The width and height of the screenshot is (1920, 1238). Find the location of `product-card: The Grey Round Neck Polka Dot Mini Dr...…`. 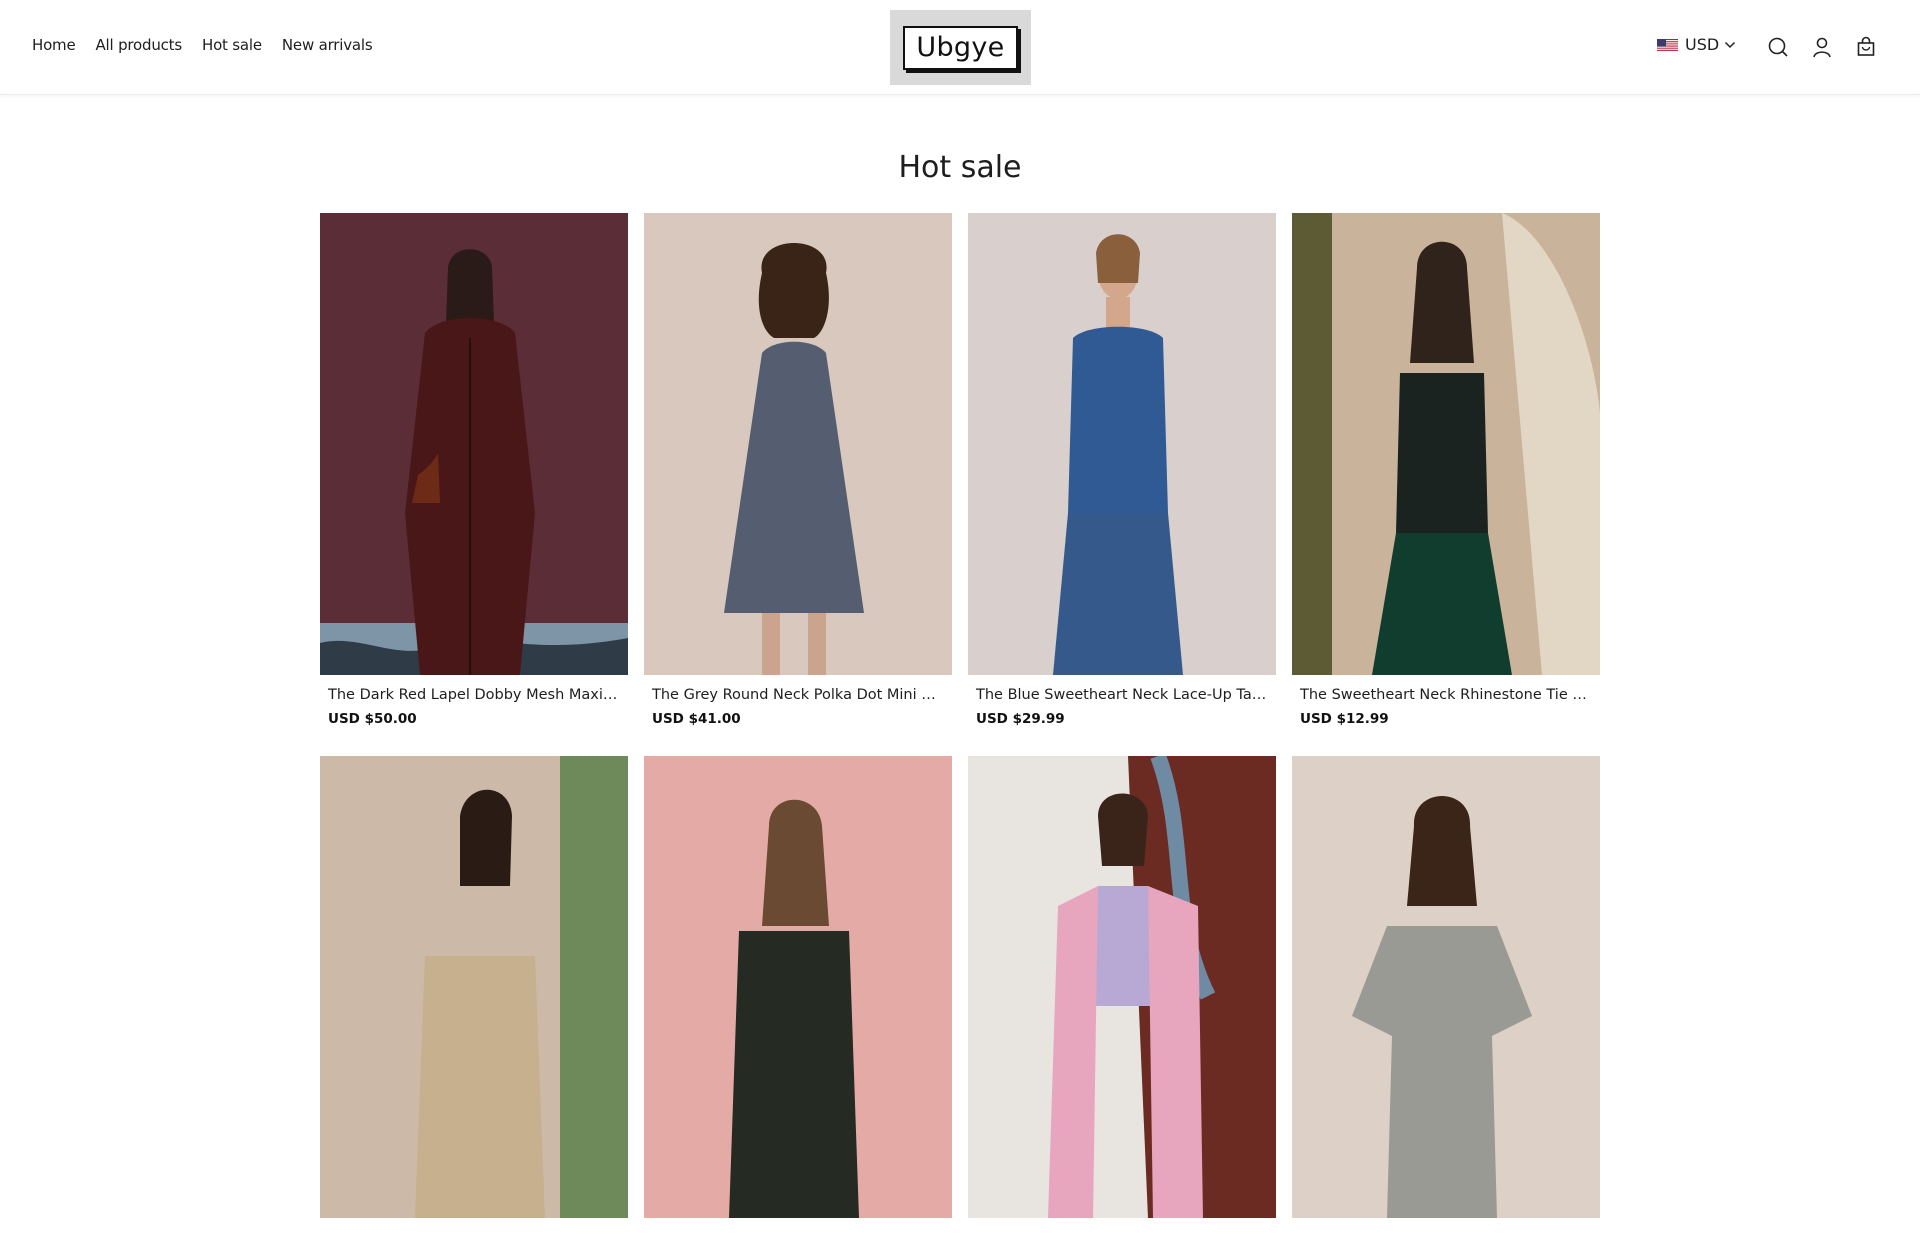

product-card: The Grey Round Neck Polka Dot Mini Dr...… is located at coordinates (798, 470).